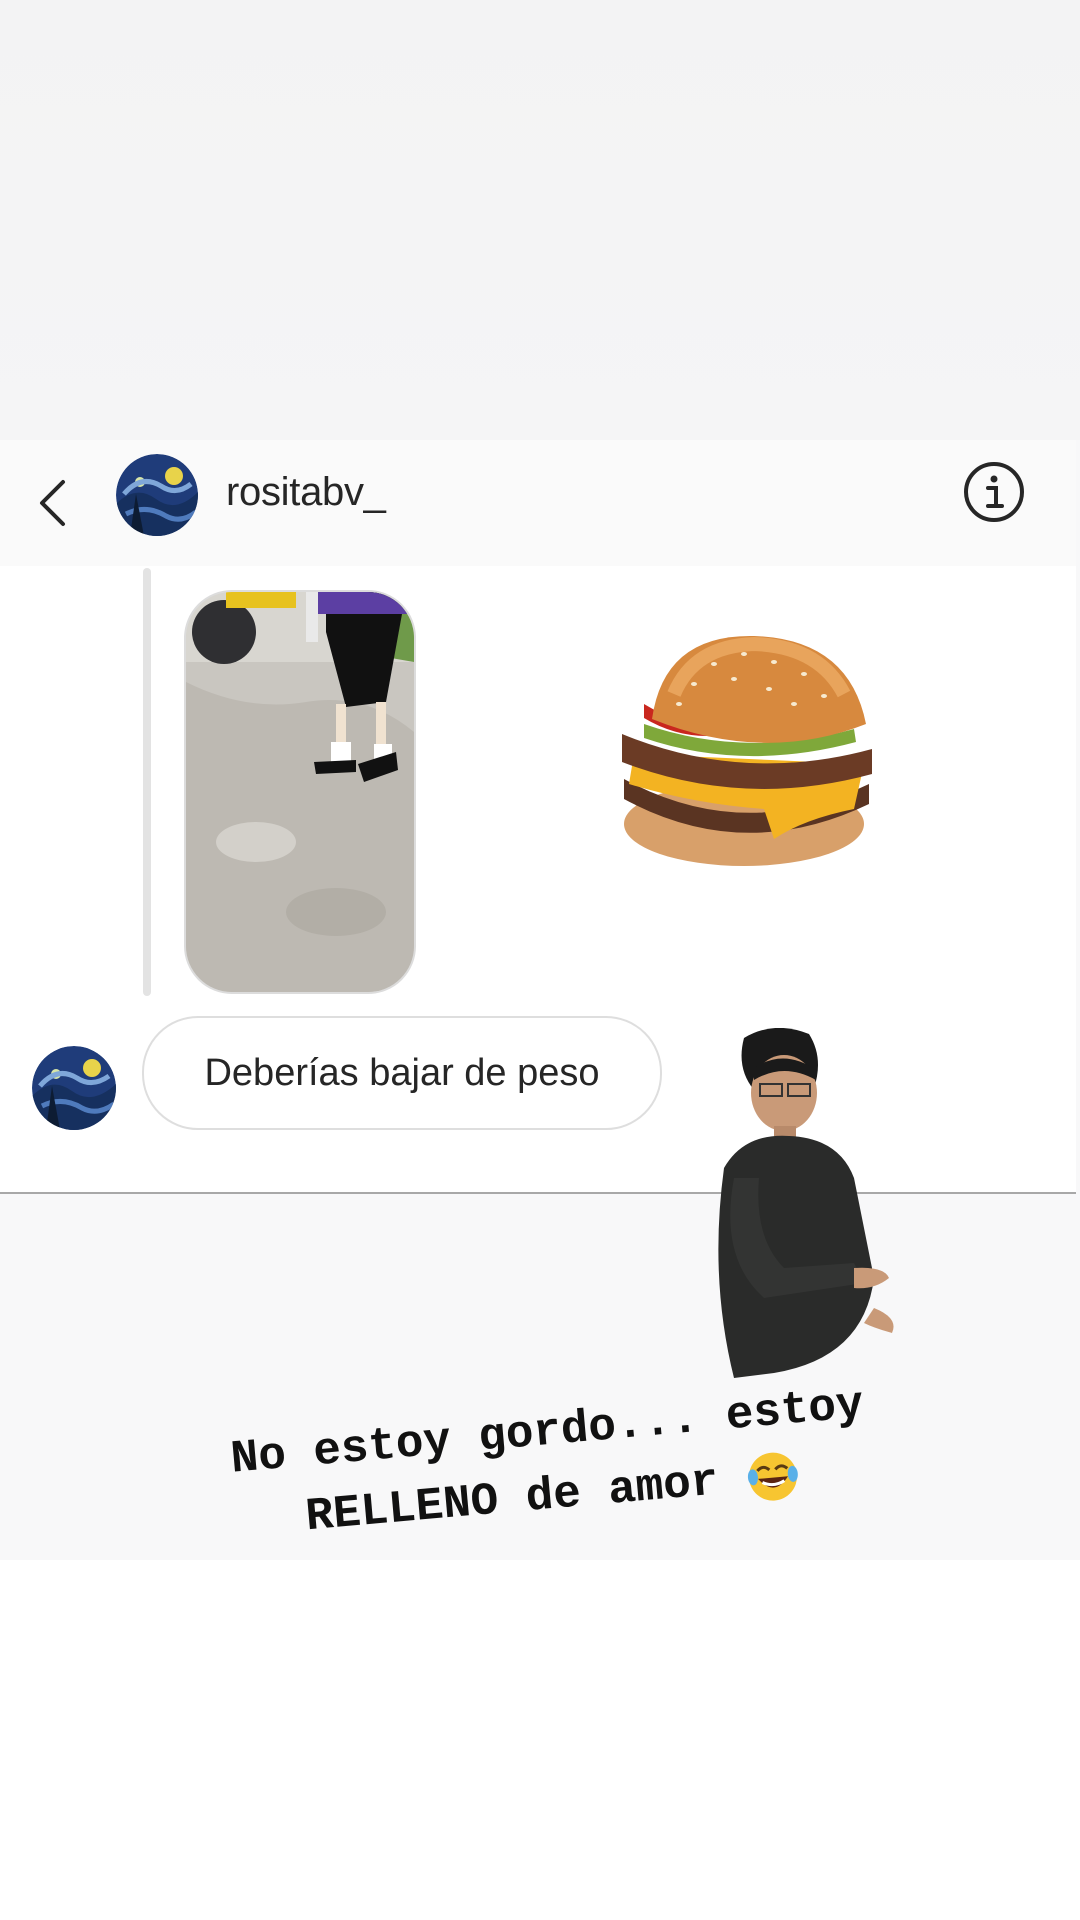 This screenshot has height=1920, width=1080. I want to click on info-button, so click(994, 492).